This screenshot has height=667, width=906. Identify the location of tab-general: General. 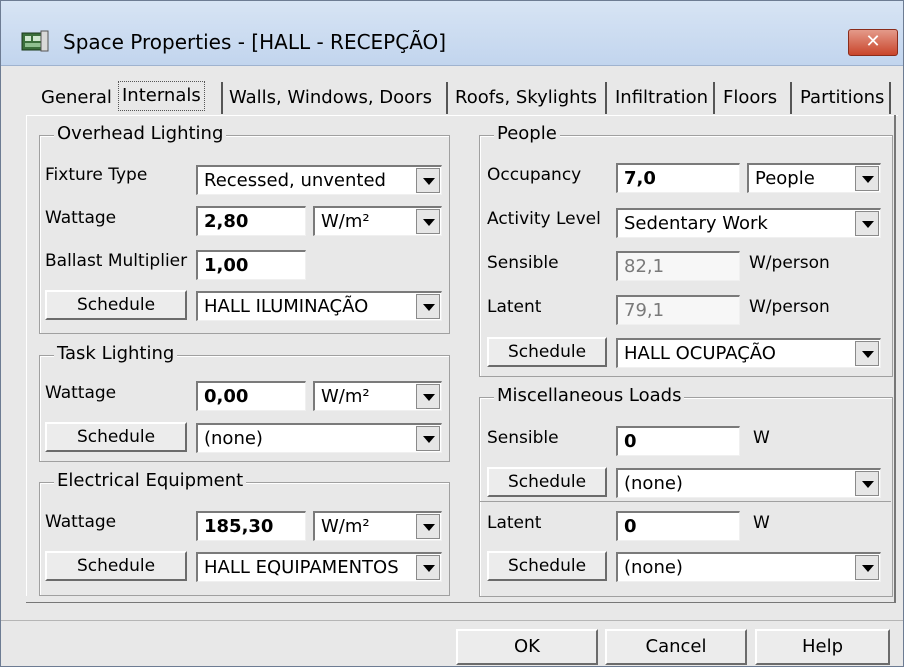
(76, 98).